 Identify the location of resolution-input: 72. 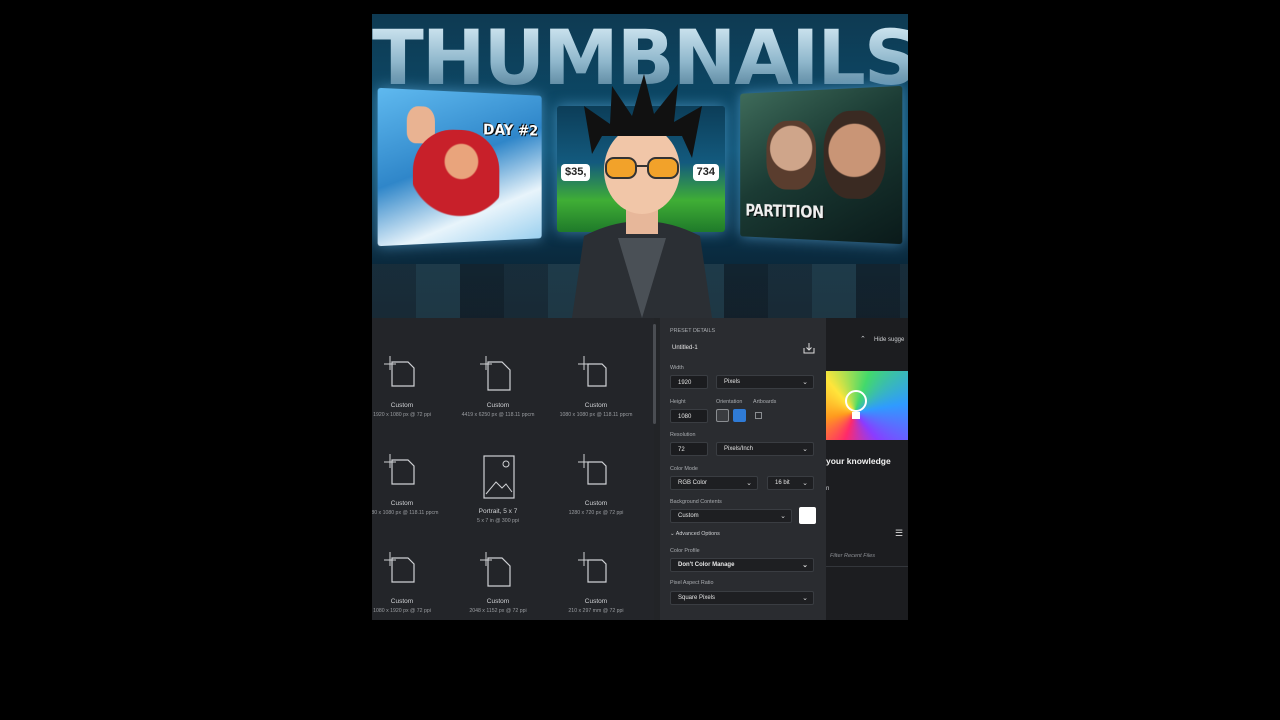
(689, 449).